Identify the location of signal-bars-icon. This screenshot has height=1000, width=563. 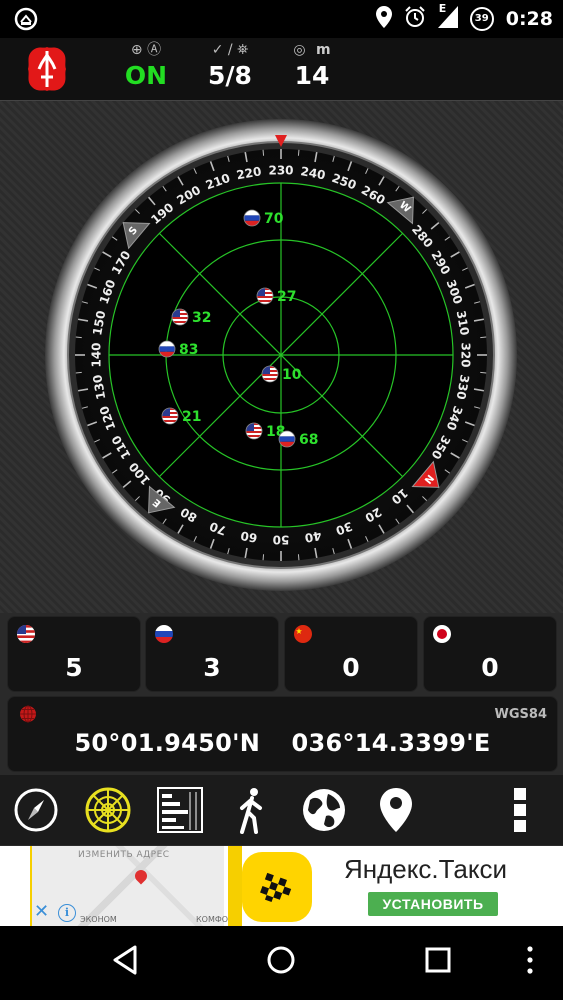
(180, 810).